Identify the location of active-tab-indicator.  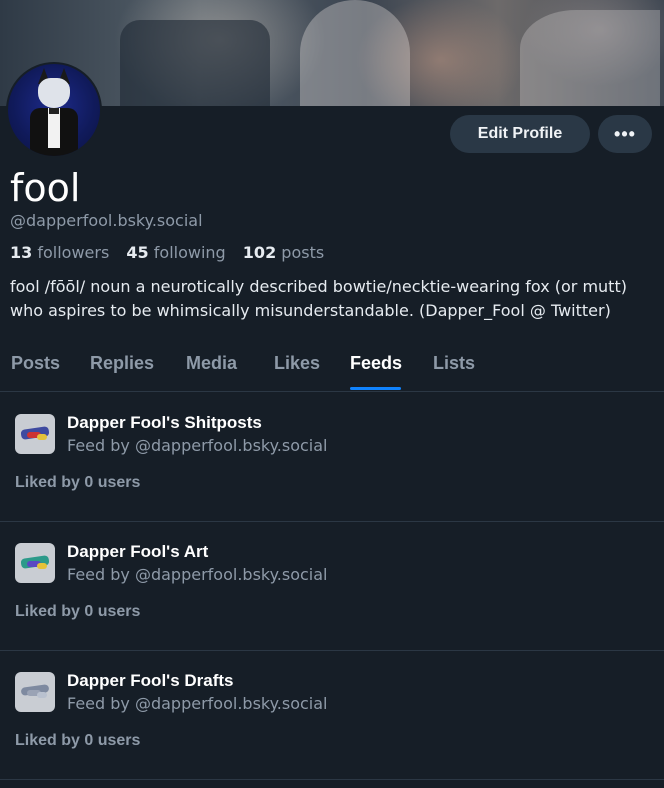
(375, 388).